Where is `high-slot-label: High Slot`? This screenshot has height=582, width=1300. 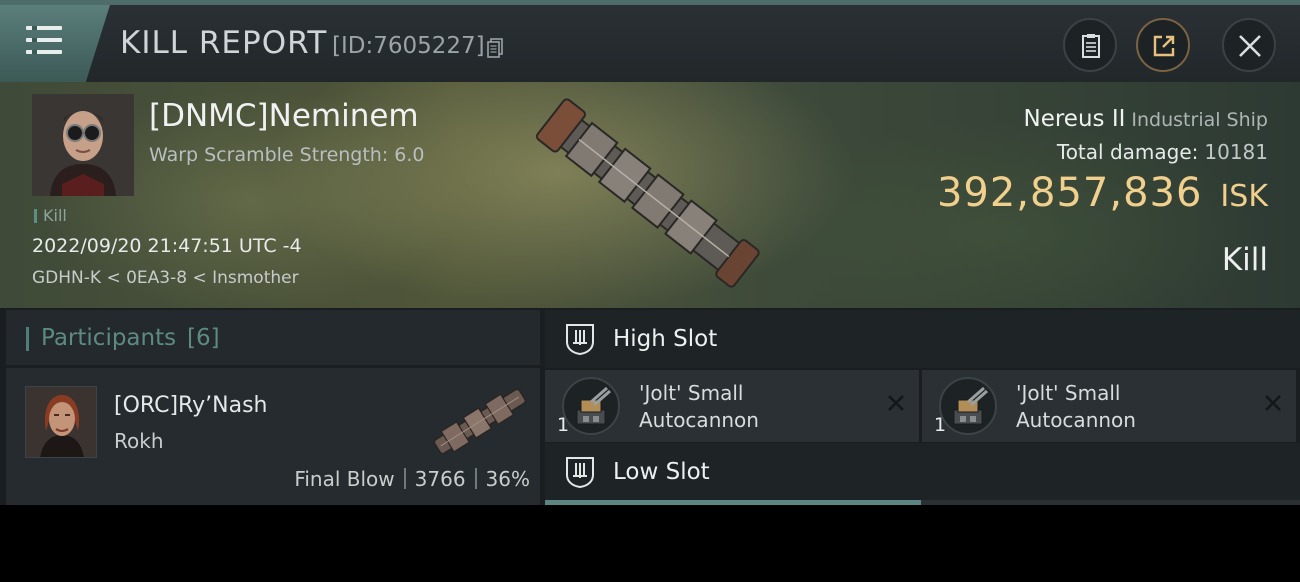 high-slot-label: High Slot is located at coordinates (665, 339).